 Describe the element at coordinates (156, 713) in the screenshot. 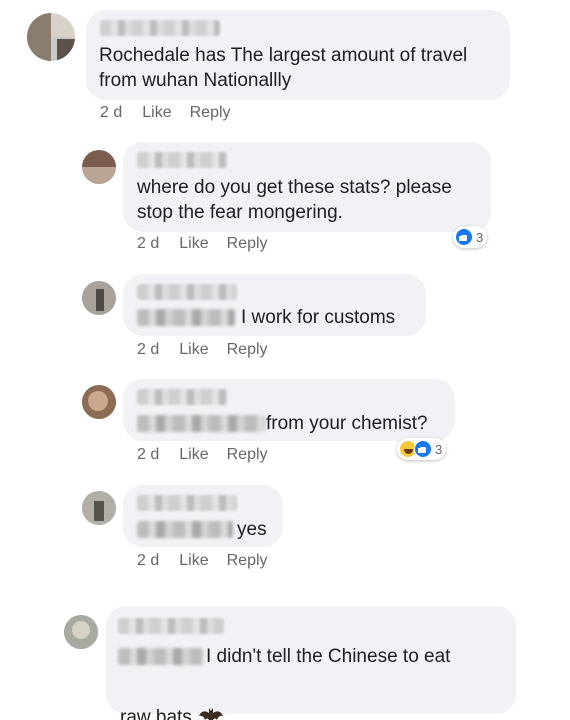

I see `comment-text-line-2-text: raw bats` at that location.